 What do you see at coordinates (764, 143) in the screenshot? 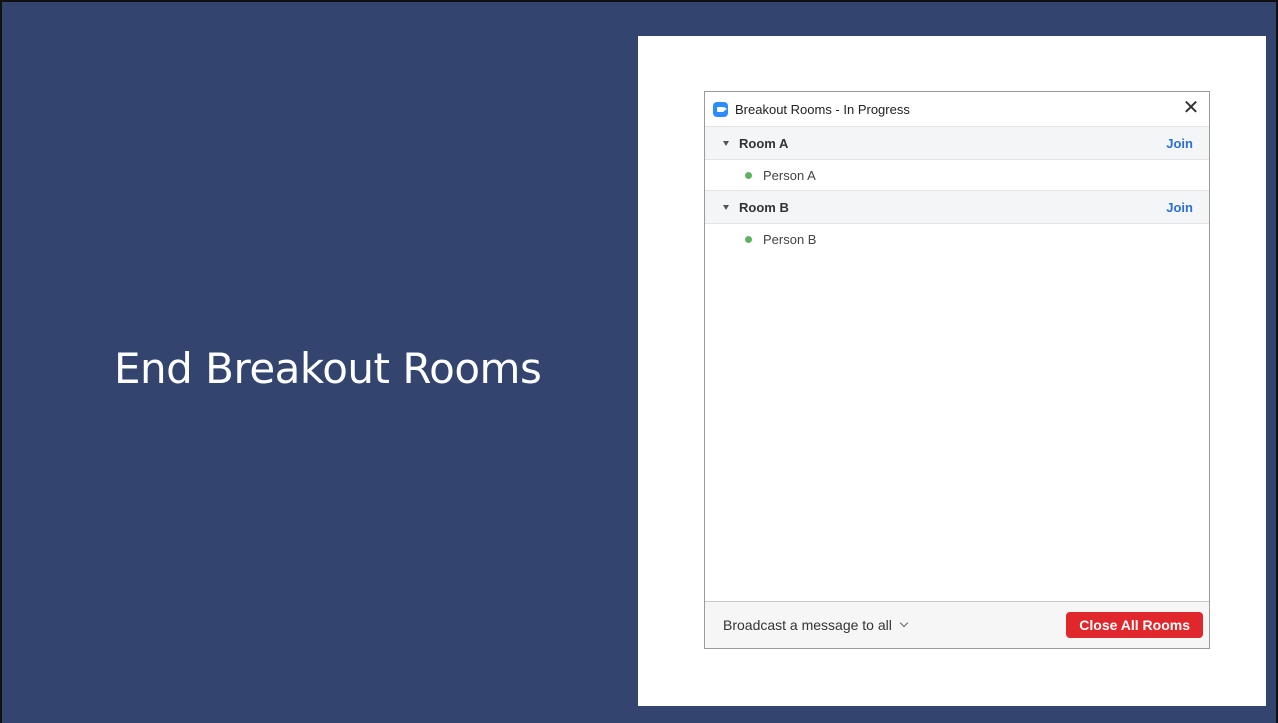
I see `room-name: Room A` at bounding box center [764, 143].